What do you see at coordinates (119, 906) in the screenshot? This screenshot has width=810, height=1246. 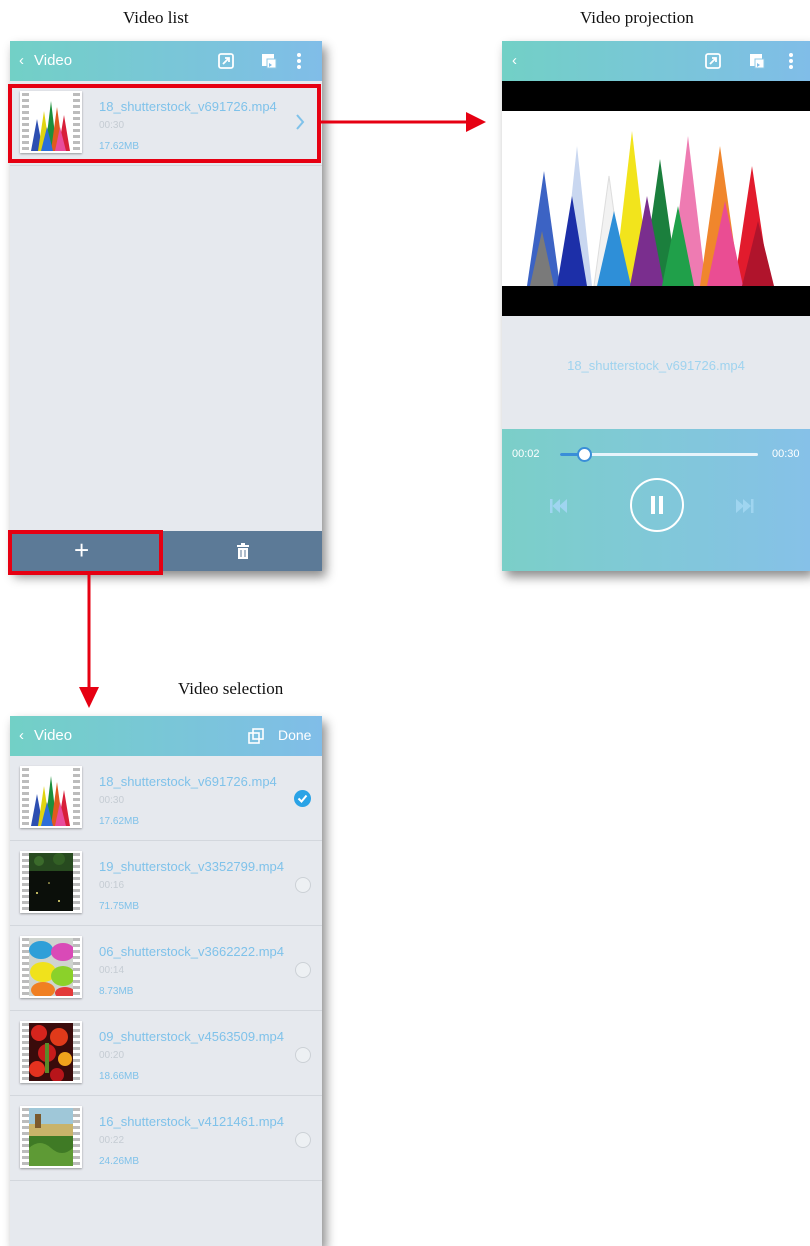 I see `video-file-size: 71.75MB` at bounding box center [119, 906].